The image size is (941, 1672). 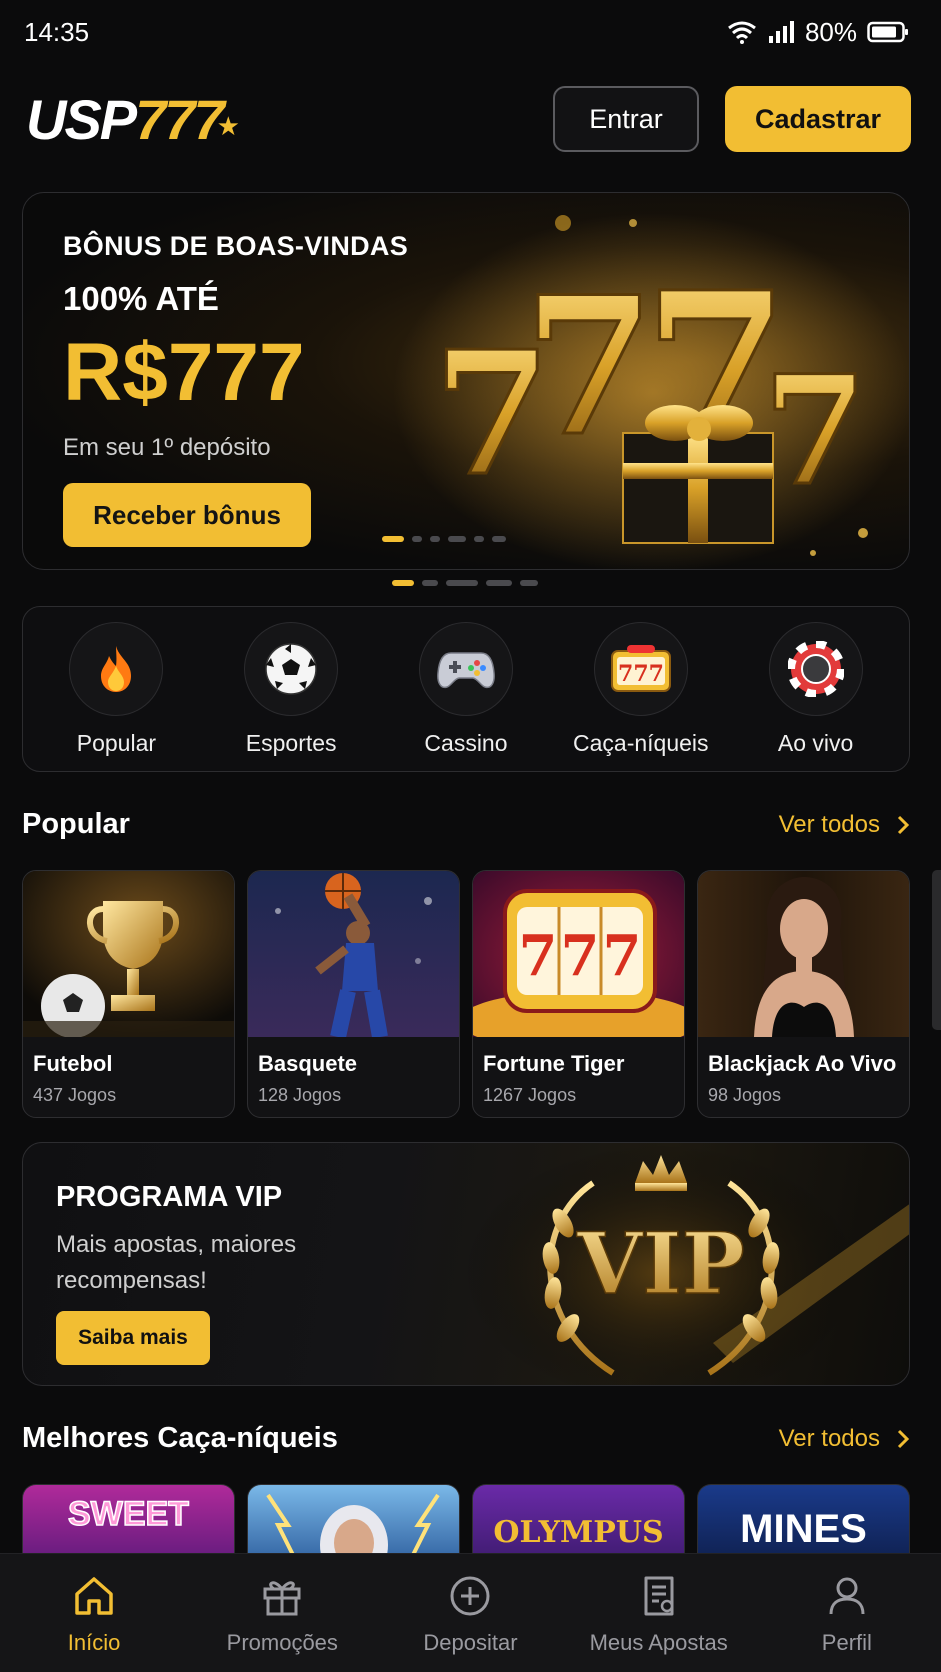 What do you see at coordinates (57, 31) in the screenshot?
I see `status-time: 14:35` at bounding box center [57, 31].